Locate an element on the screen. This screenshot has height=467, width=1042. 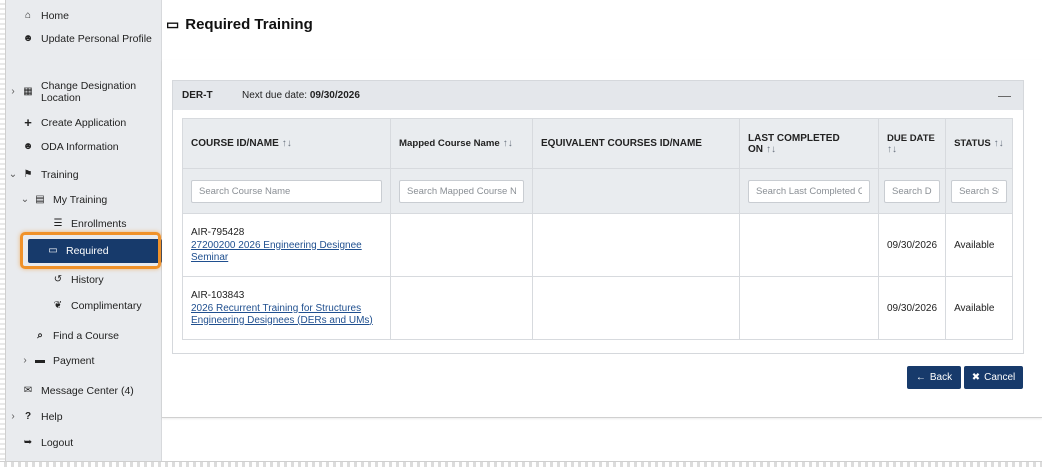
search-icon: ⌕ is located at coordinates (40, 335).